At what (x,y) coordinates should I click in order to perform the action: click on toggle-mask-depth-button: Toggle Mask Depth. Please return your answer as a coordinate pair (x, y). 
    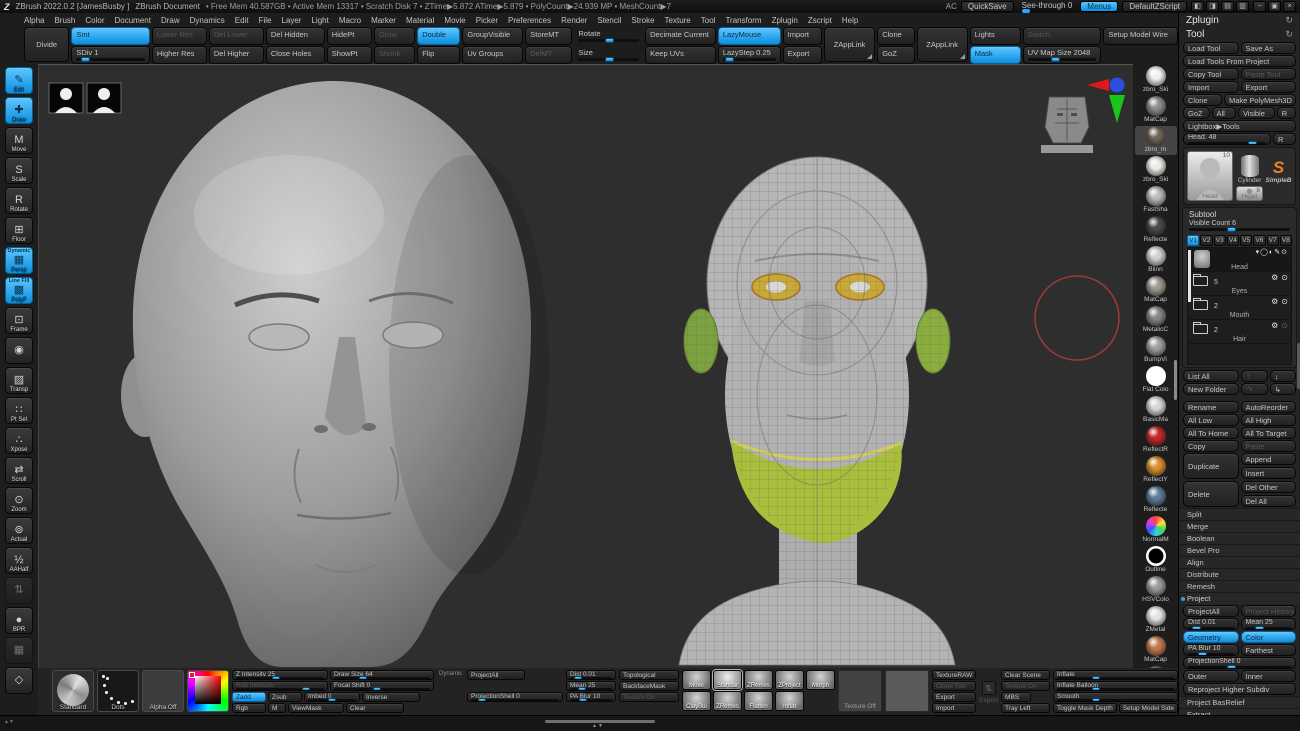
    Looking at the image, I should click on (1085, 708).